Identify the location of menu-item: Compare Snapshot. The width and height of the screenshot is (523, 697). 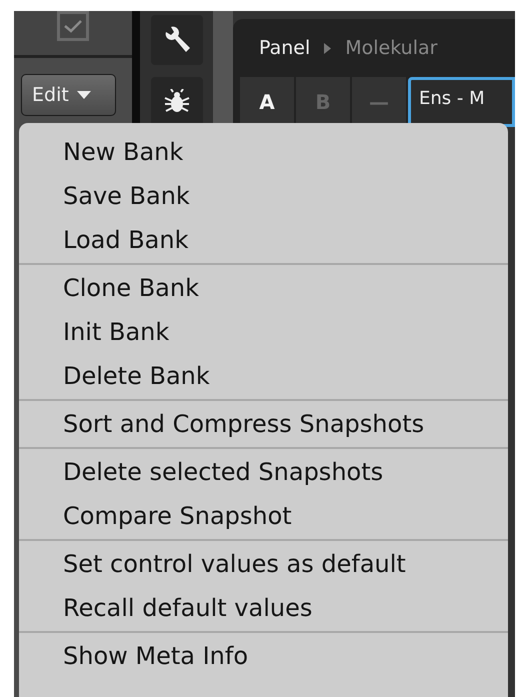
(263, 516).